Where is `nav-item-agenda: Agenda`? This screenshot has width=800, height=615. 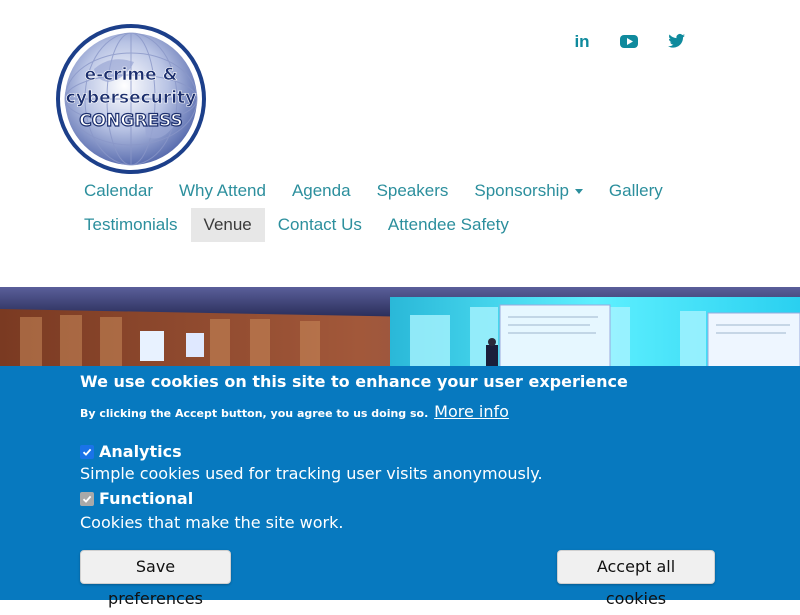 nav-item-agenda: Agenda is located at coordinates (321, 191).